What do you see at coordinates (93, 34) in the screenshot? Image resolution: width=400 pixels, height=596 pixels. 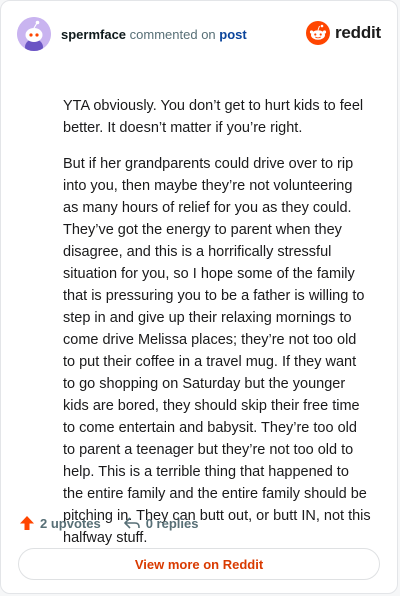 I see `username-link: spermface` at bounding box center [93, 34].